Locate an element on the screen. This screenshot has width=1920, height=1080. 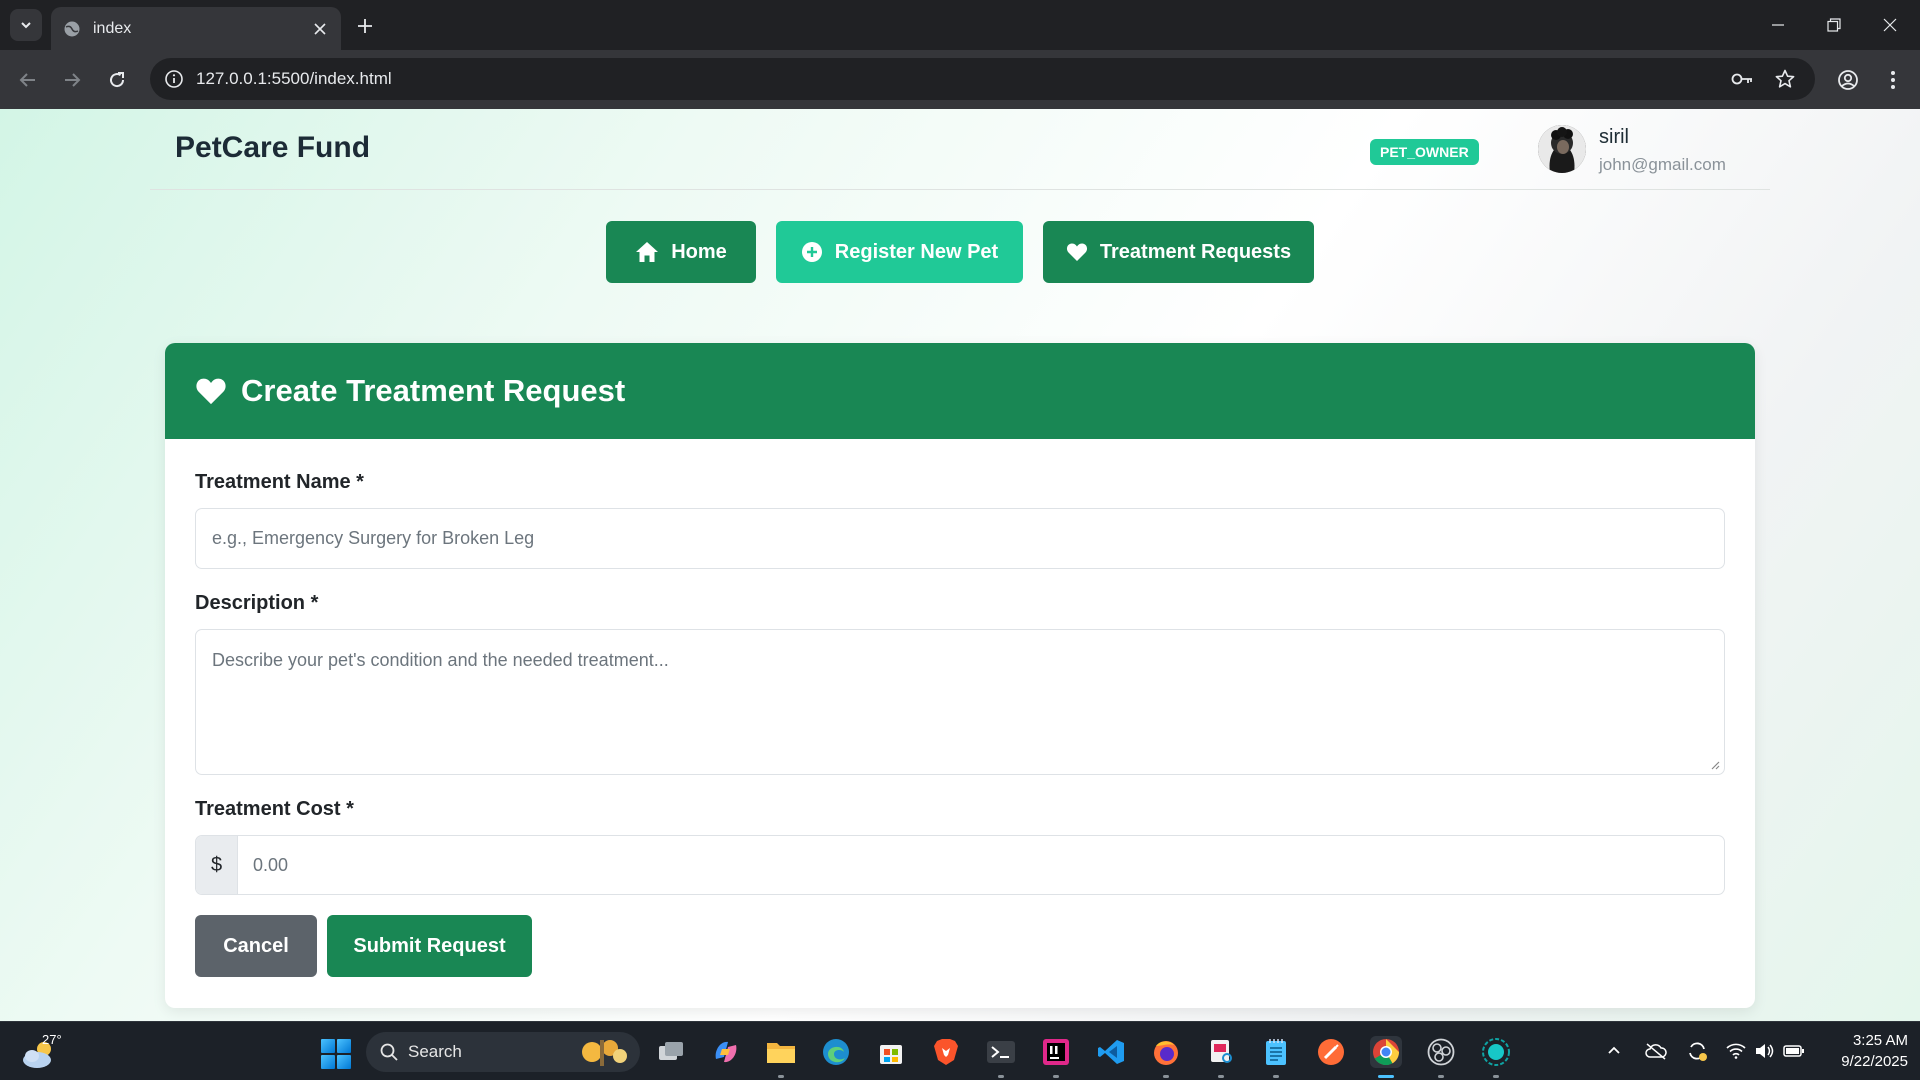
chevron-down-icon is located at coordinates (26, 25).